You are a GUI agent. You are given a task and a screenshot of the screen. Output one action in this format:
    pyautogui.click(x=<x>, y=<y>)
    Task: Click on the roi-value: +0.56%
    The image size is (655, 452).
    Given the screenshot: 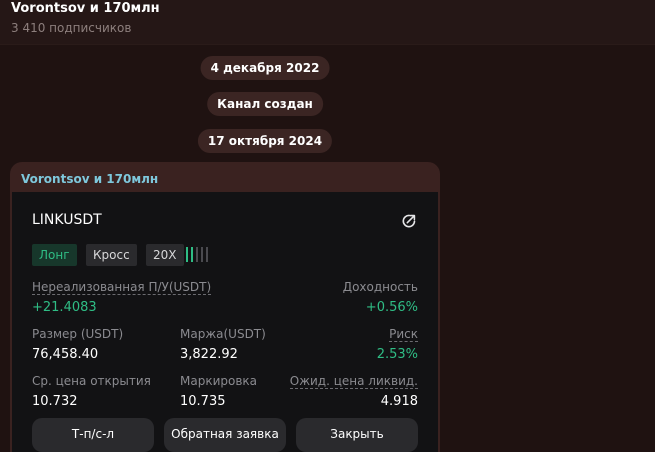 What is the action you would take?
    pyautogui.click(x=391, y=307)
    